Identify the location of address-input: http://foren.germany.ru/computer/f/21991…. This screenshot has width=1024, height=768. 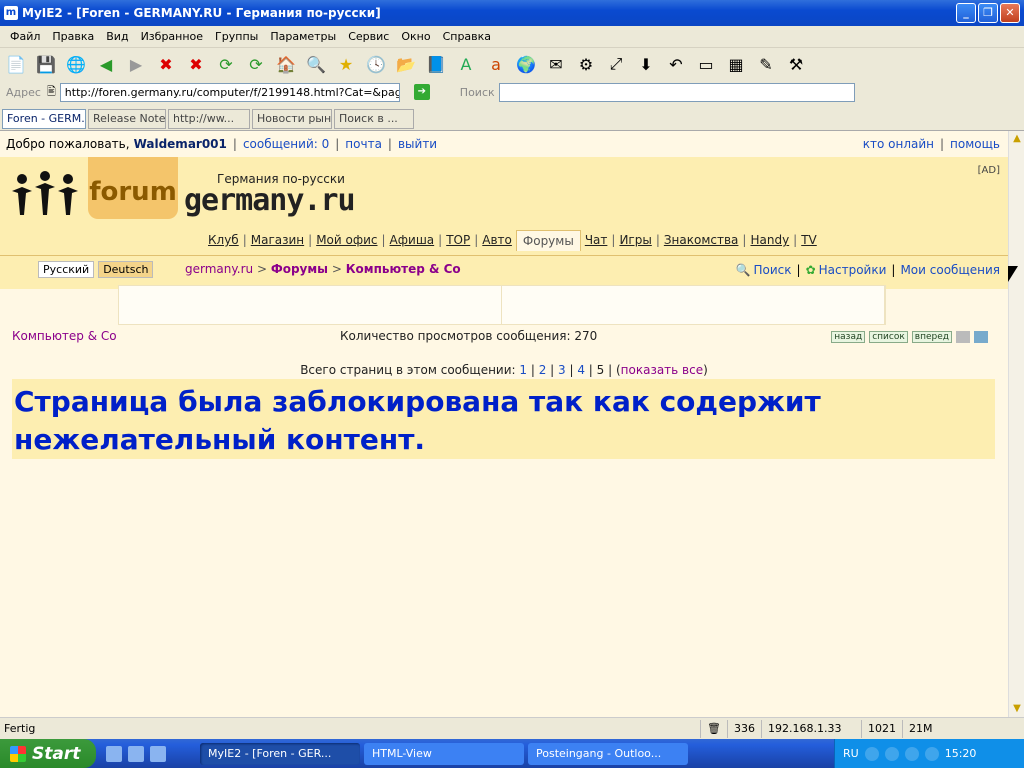
(229, 92).